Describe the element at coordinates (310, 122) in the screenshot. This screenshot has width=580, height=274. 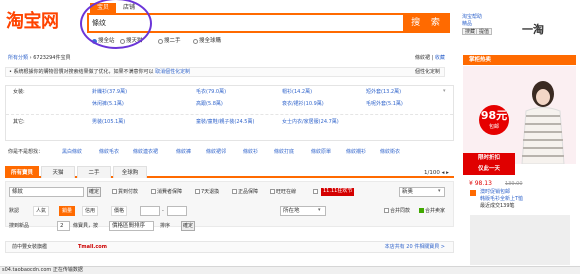
I see `category-link: 女士内衣/家居服(24.7萬)` at that location.